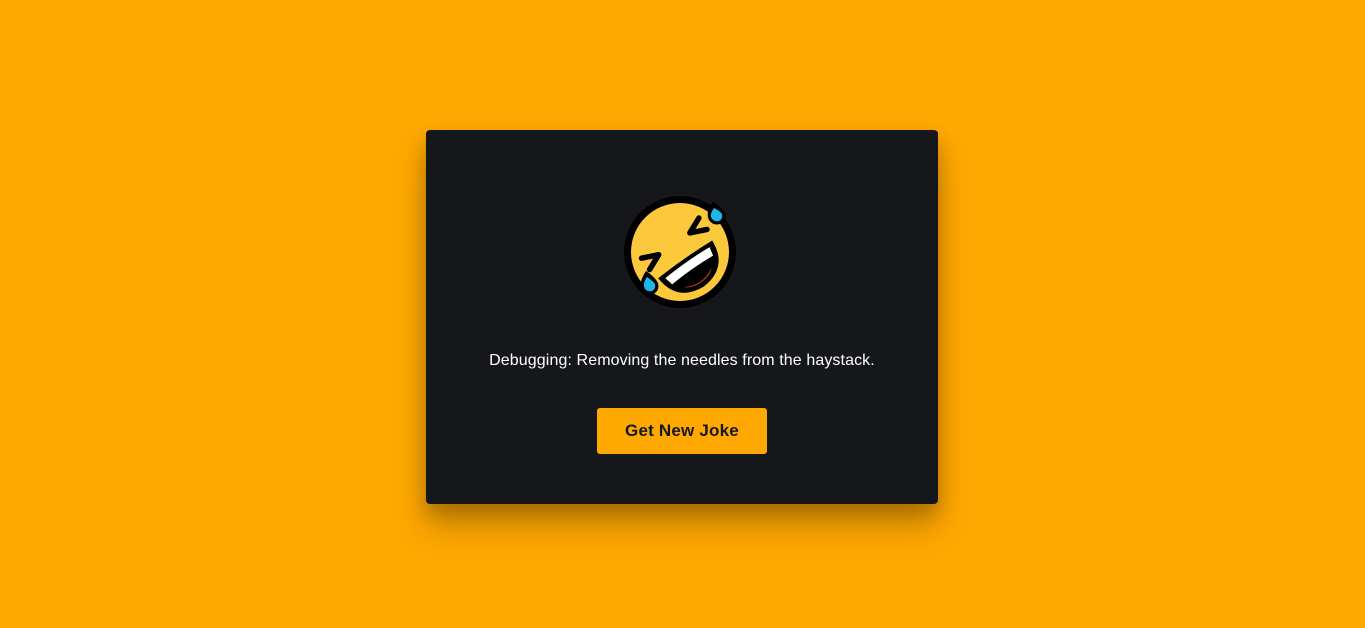 The image size is (1365, 628). I want to click on get-new-joke-button: Get New Joke, so click(682, 431).